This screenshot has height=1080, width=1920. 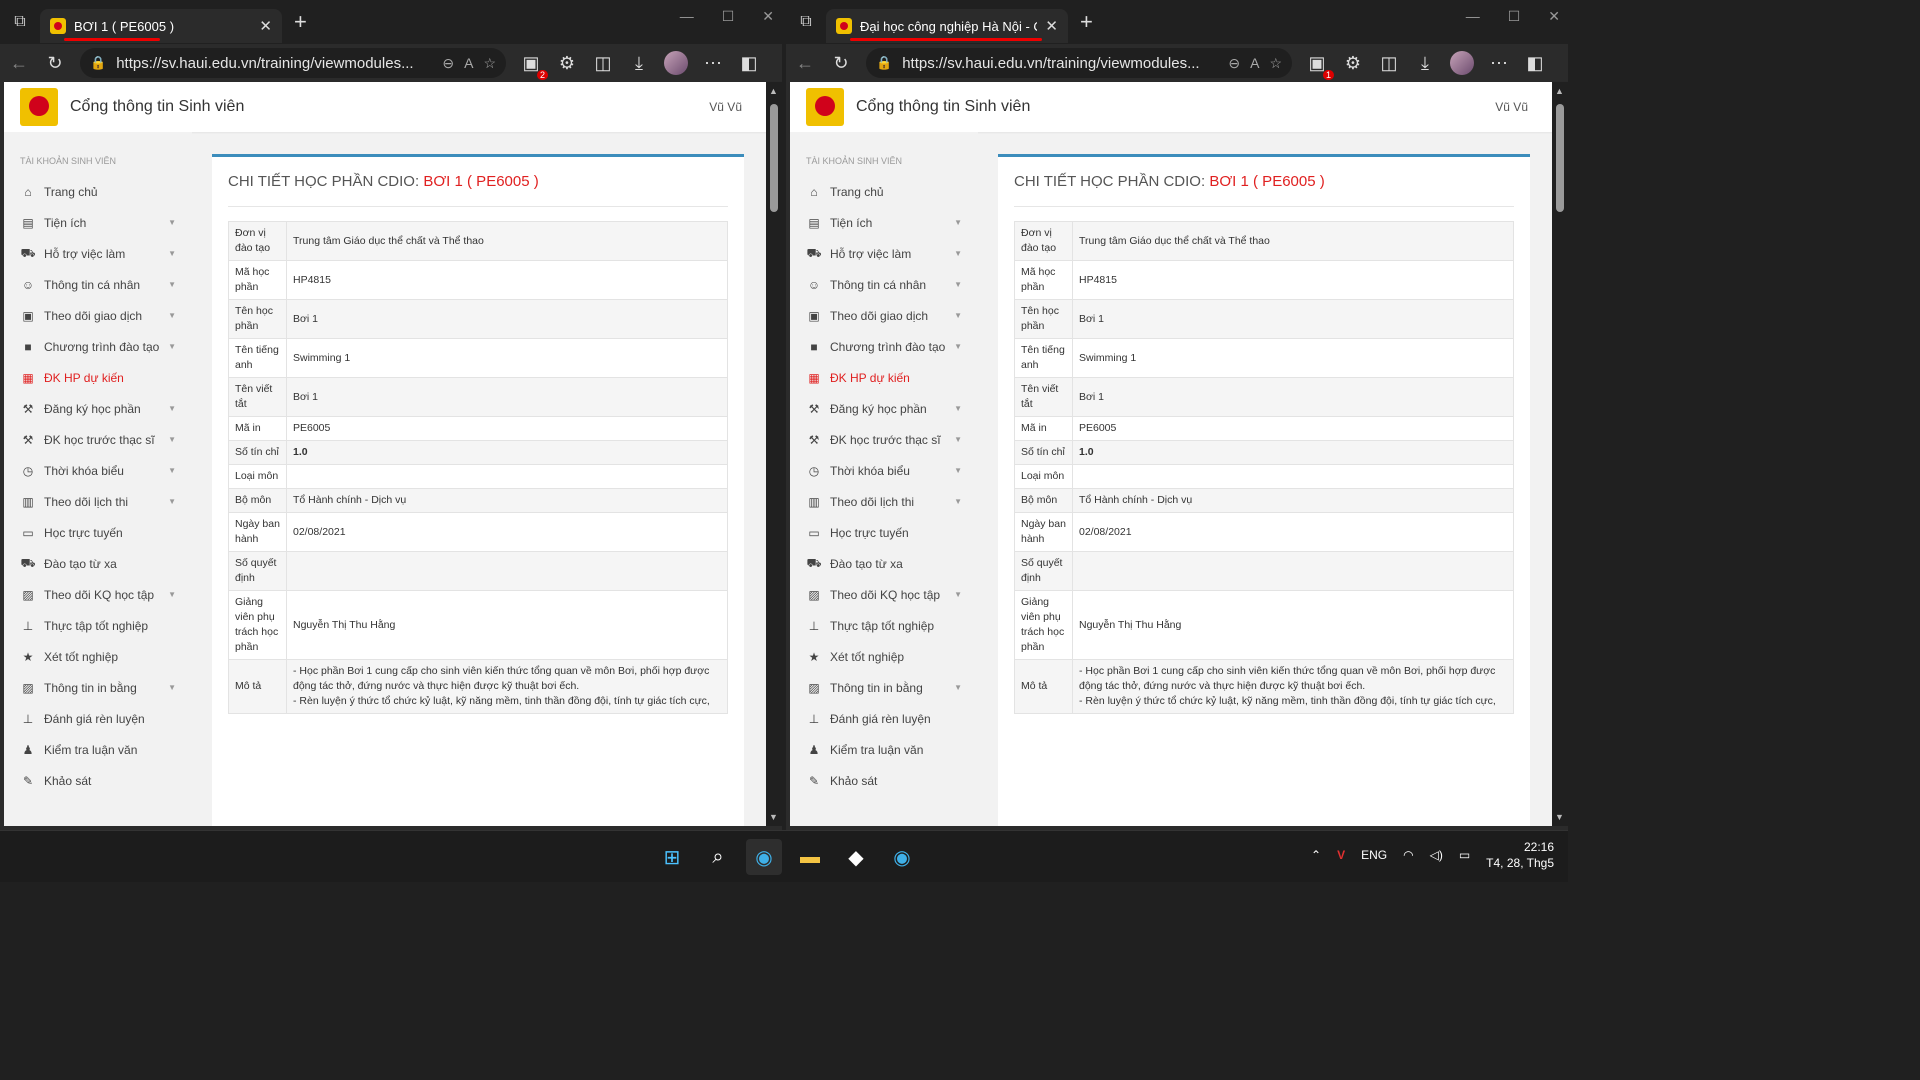 I want to click on workspaces-icon: ⧉, so click(x=806, y=22).